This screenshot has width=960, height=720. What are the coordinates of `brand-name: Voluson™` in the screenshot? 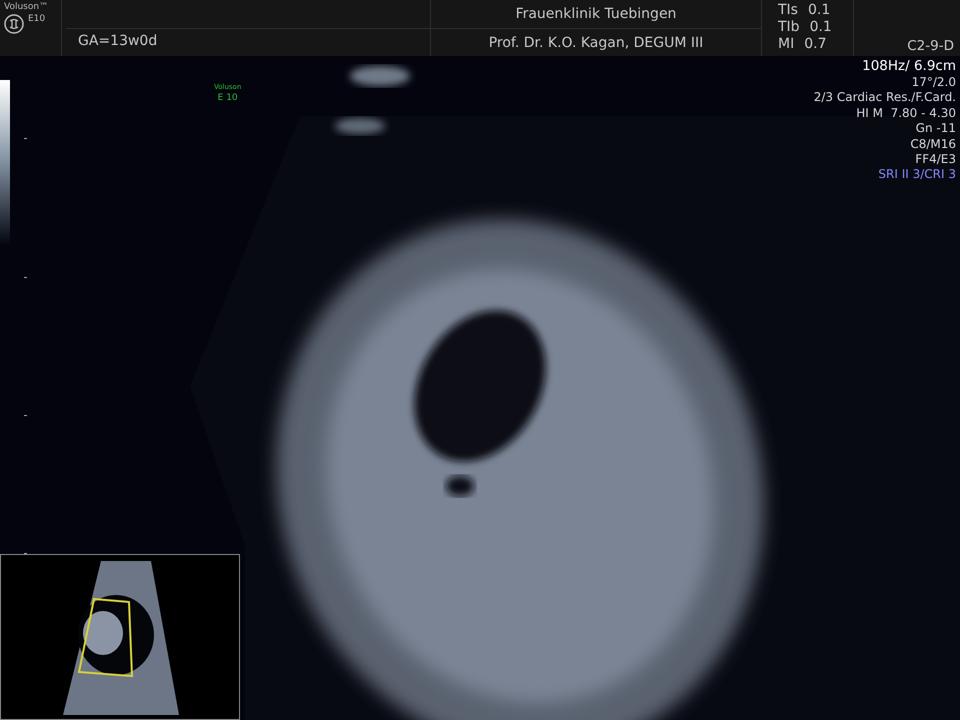 It's located at (27, 7).